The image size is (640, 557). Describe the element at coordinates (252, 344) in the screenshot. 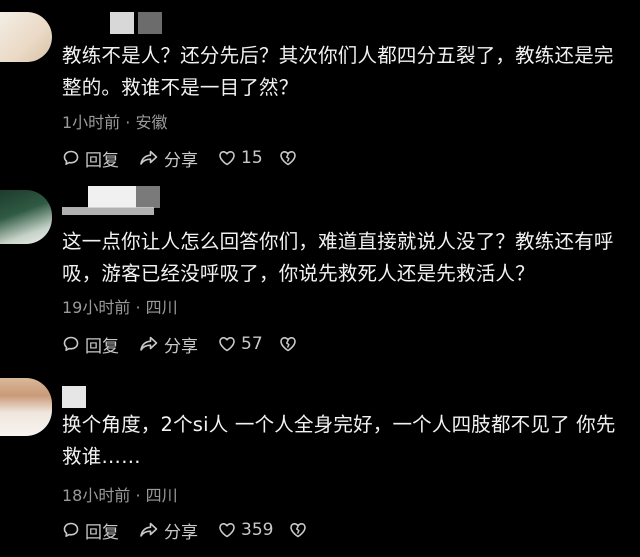

I see `like-count: 57` at that location.